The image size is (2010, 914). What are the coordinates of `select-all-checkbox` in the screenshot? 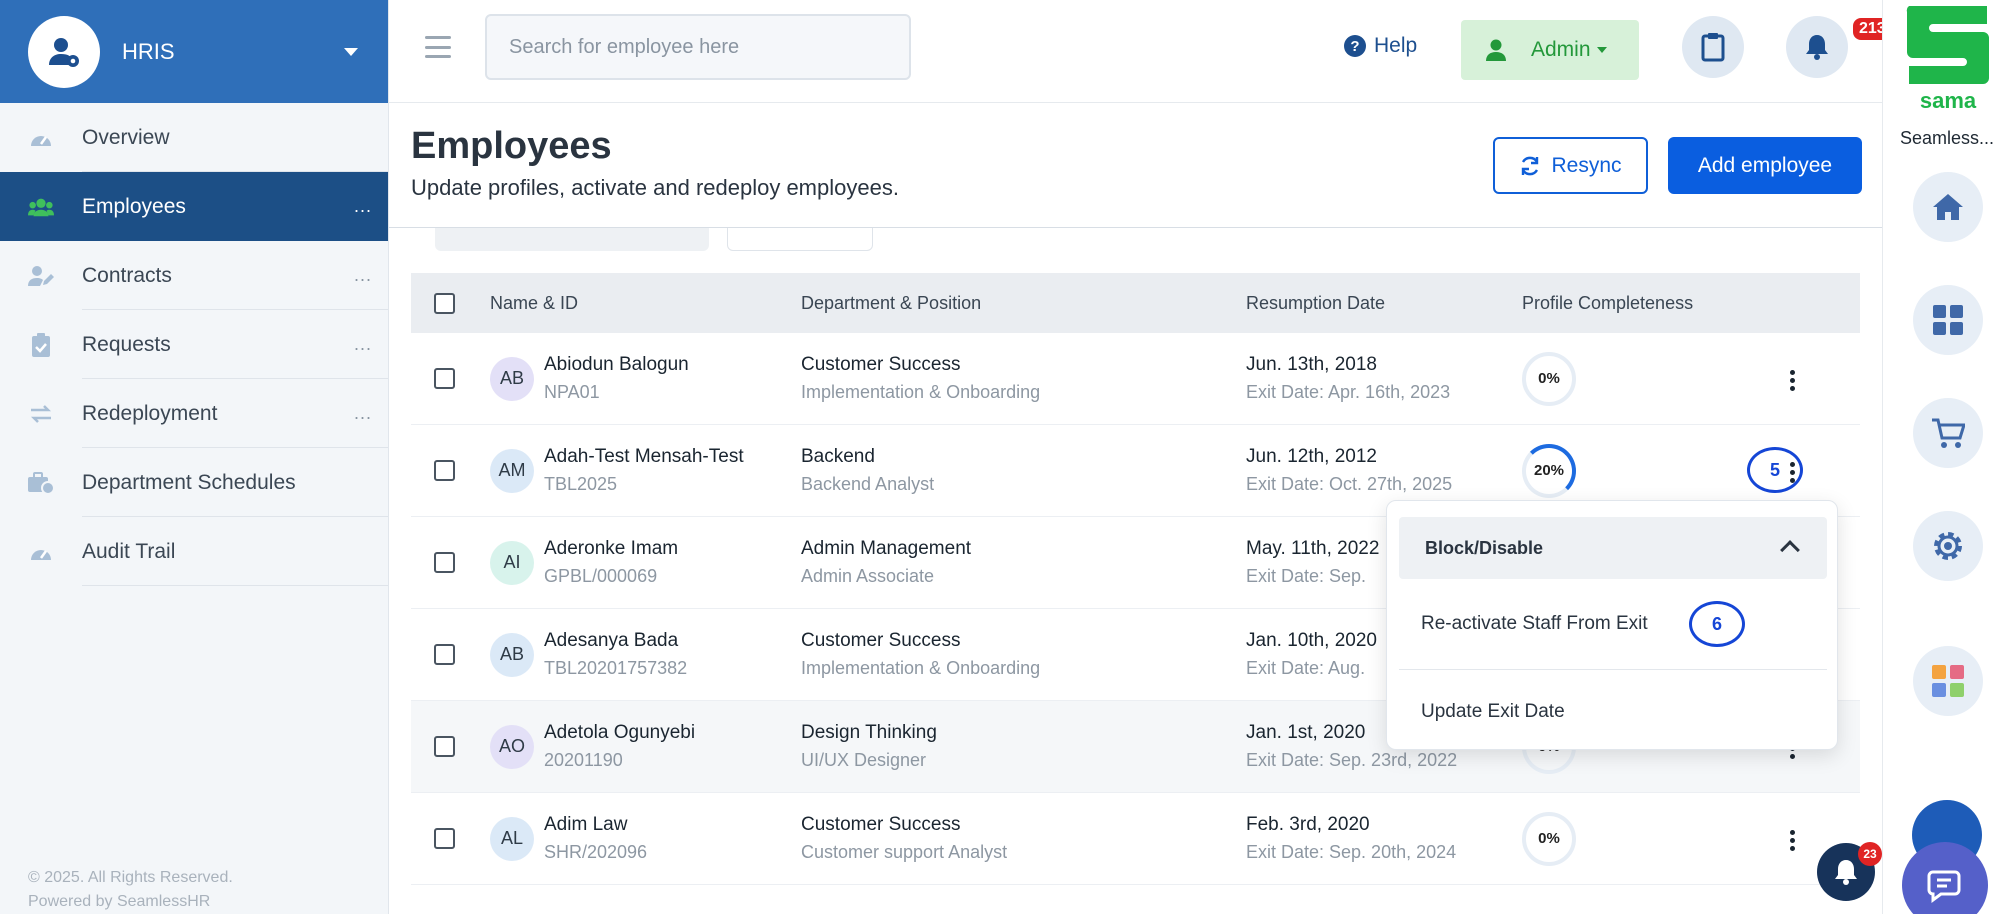 It's located at (444, 303).